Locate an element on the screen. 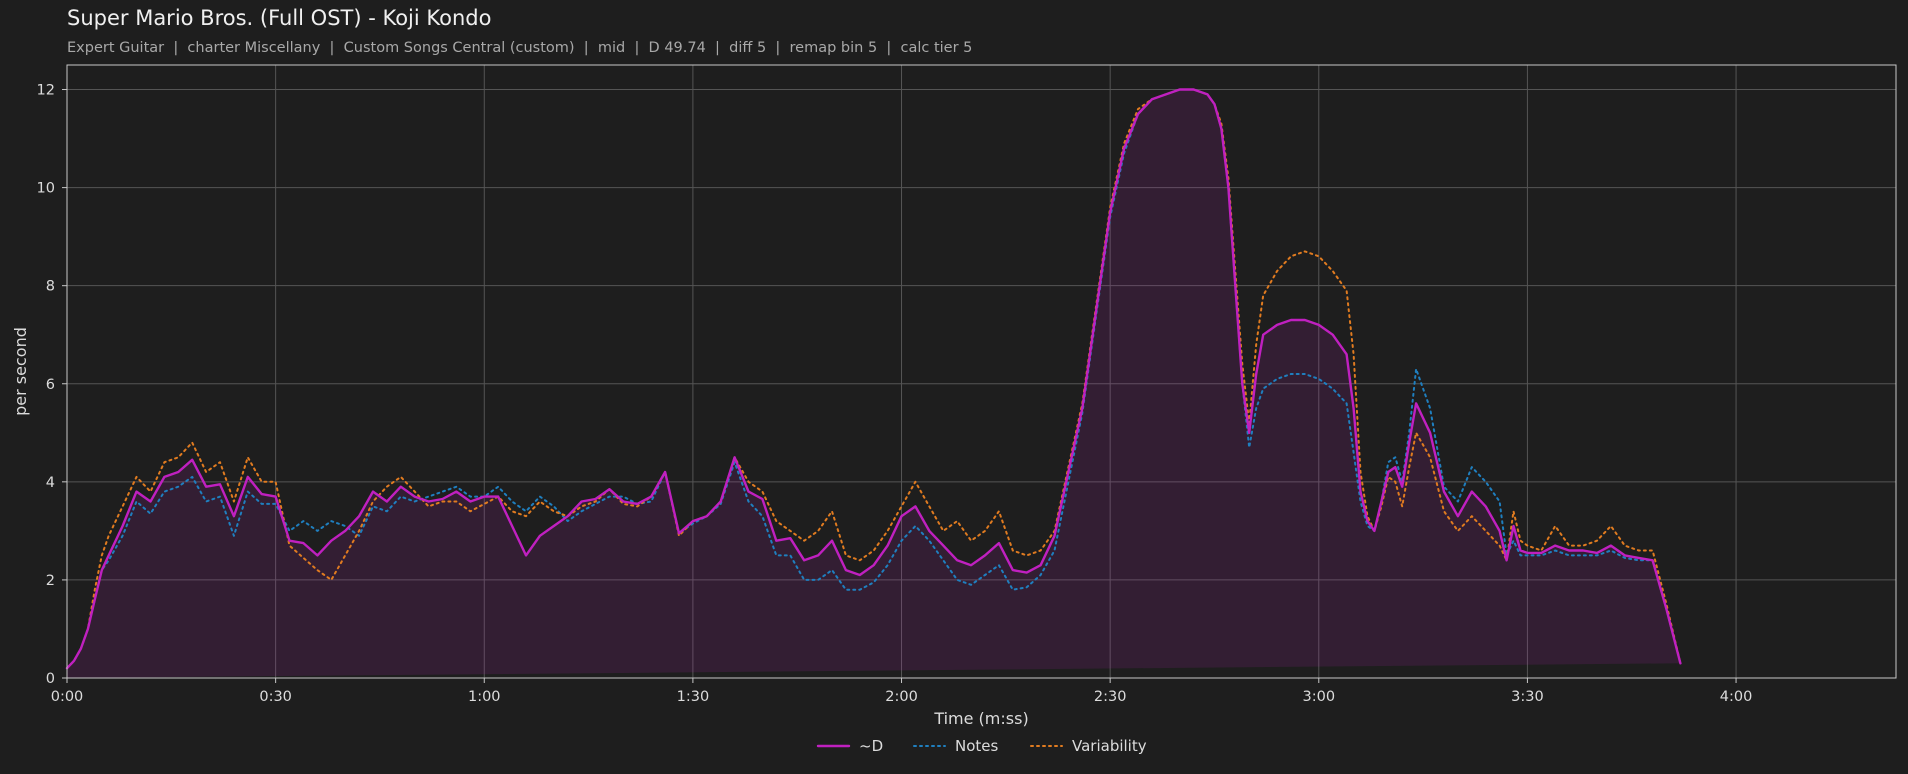  y-tick-label: 12 is located at coordinates (46, 91).